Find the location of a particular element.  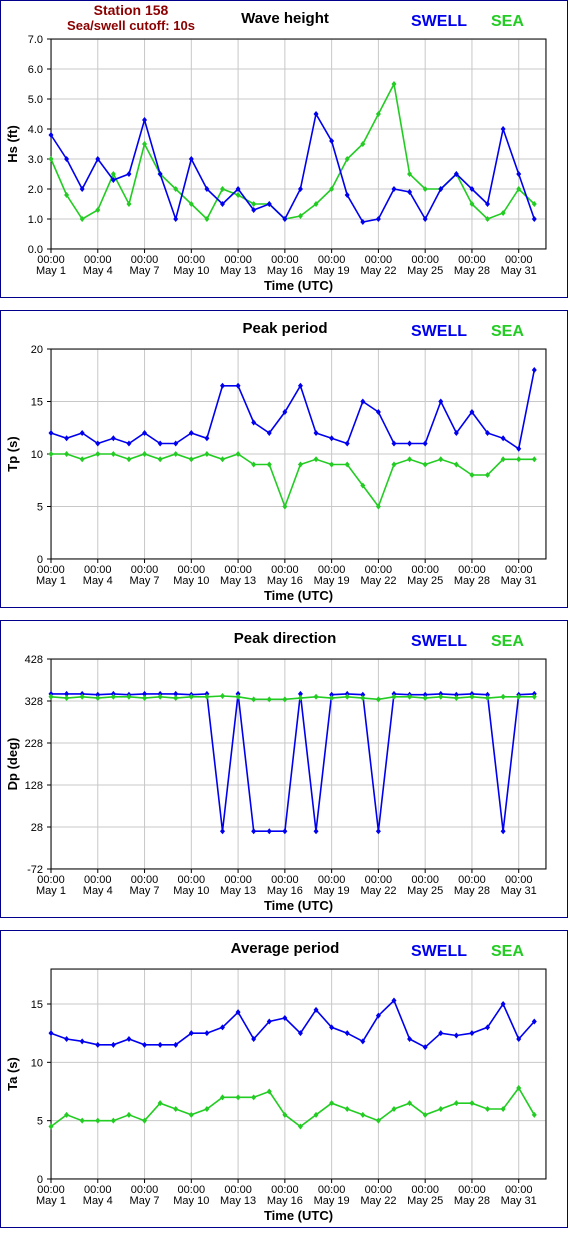

y-tick-label: 7.0 is located at coordinates (35, 40).